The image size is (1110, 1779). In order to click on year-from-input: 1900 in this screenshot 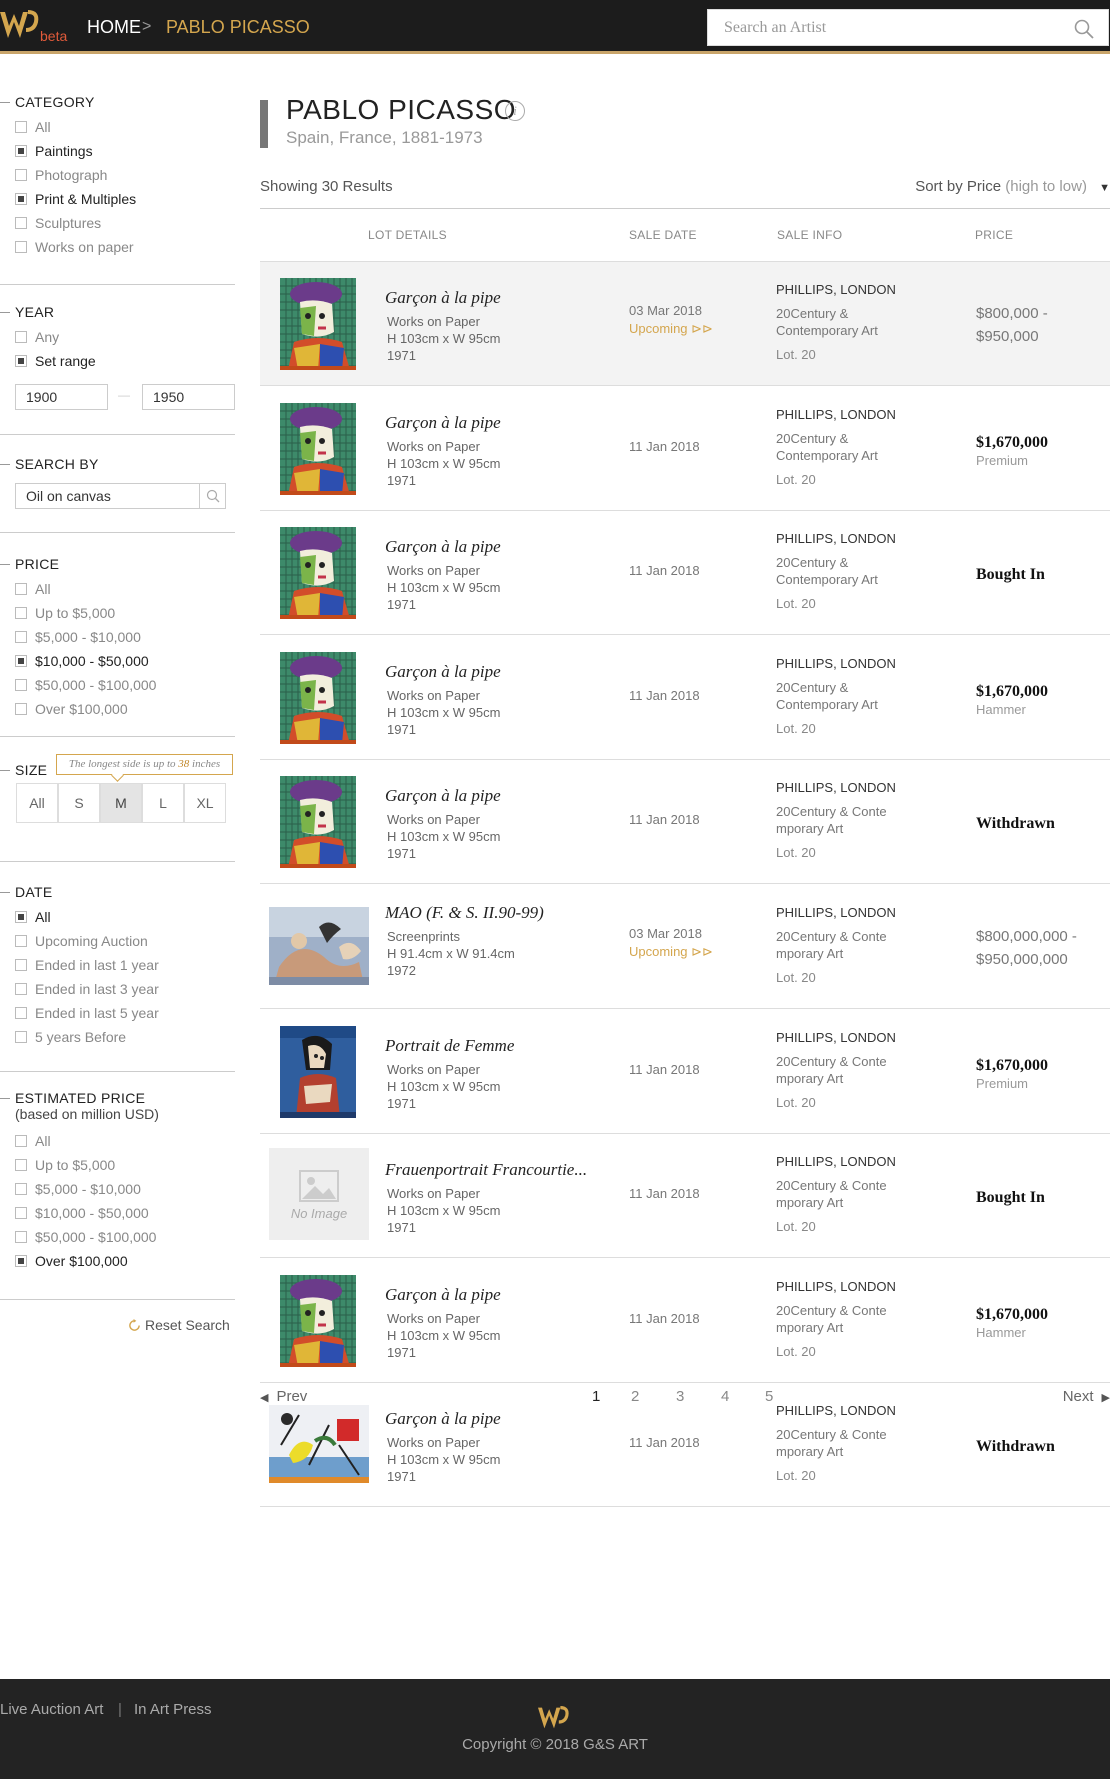, I will do `click(61, 397)`.